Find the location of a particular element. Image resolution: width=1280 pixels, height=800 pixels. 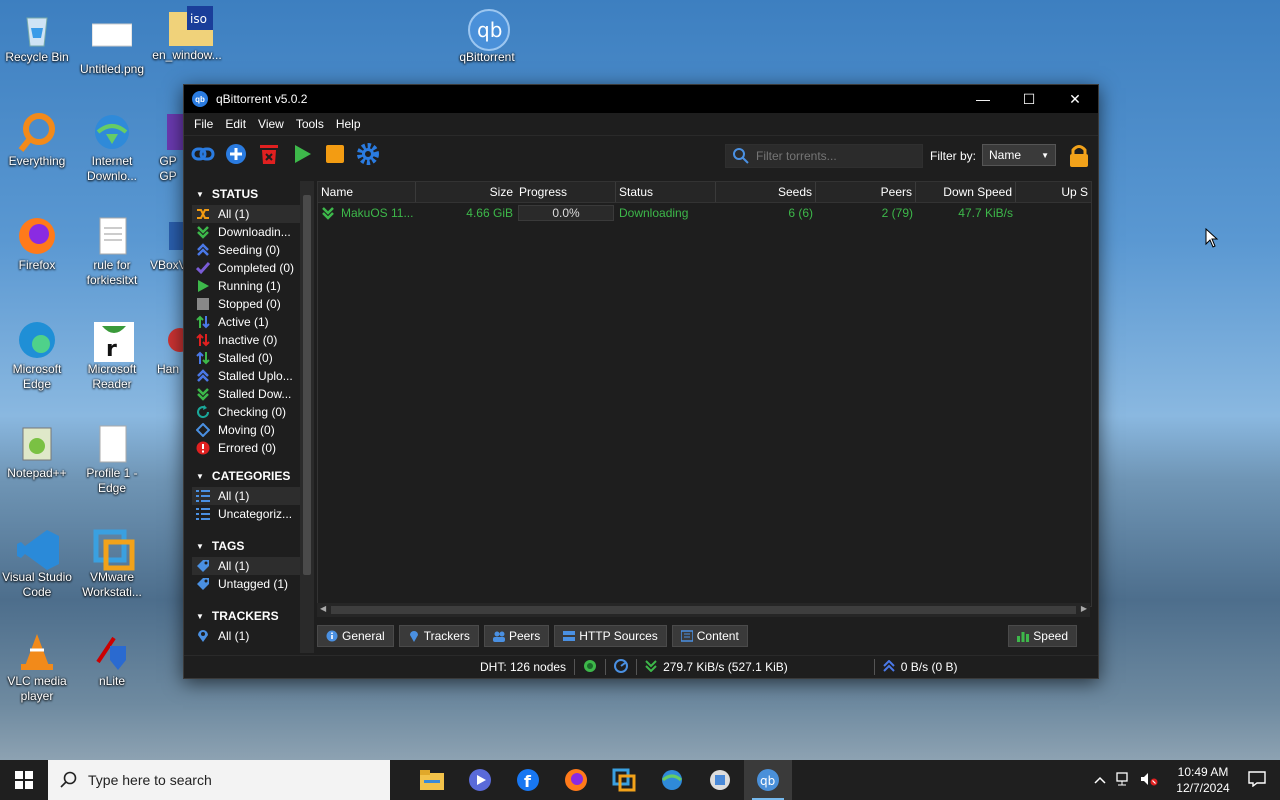

tab-peers: Peers is located at coordinates (516, 636).